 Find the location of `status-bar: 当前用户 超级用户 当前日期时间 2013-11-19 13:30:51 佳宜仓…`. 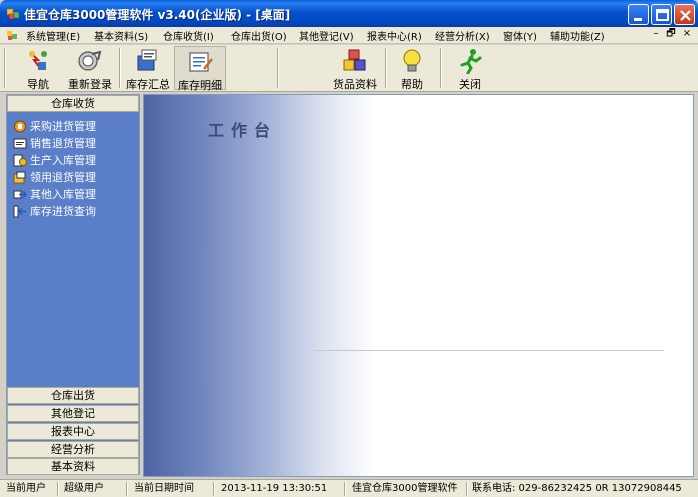

status-bar: 当前用户 超级用户 当前日期时间 2013-11-19 13:30:51 佳宜仓… is located at coordinates (349, 488).